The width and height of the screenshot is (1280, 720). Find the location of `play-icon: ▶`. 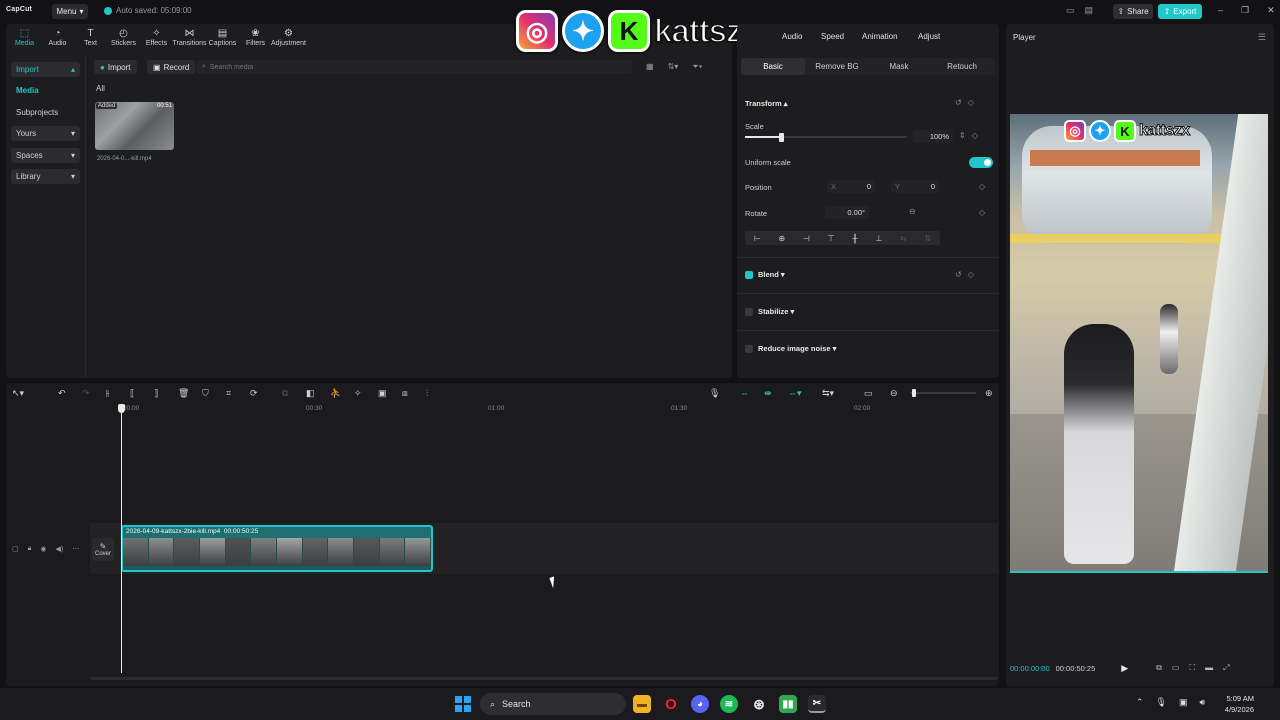

play-icon: ▶ is located at coordinates (1124, 668).